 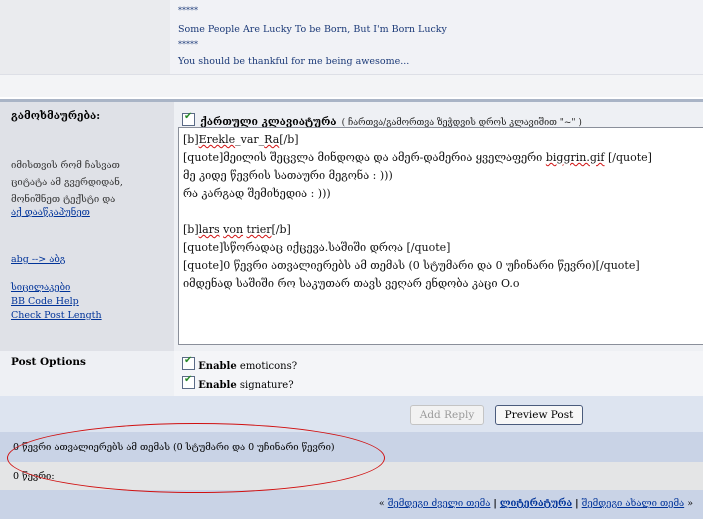 I want to click on nav-open-guillemet: «, so click(x=381, y=503).